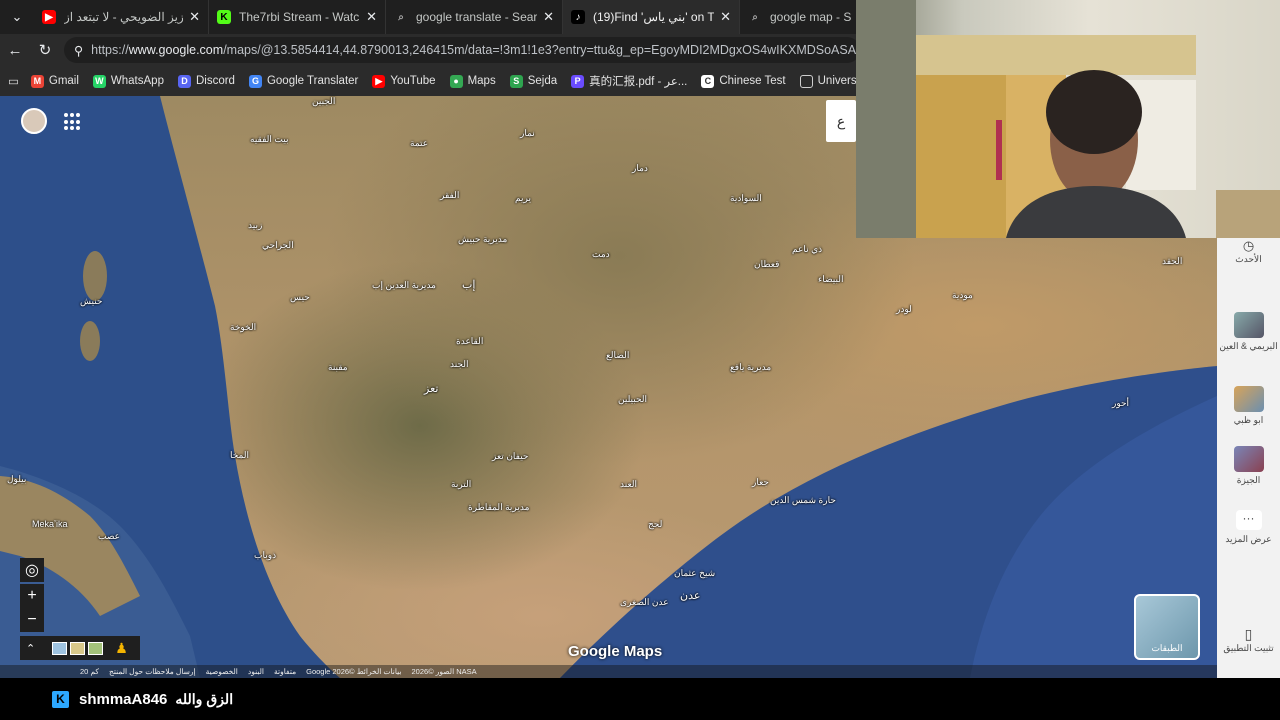 The height and width of the screenshot is (720, 1280). I want to click on browser-tab: K The7rbi Stream - Watch Live ✕, so click(297, 17).